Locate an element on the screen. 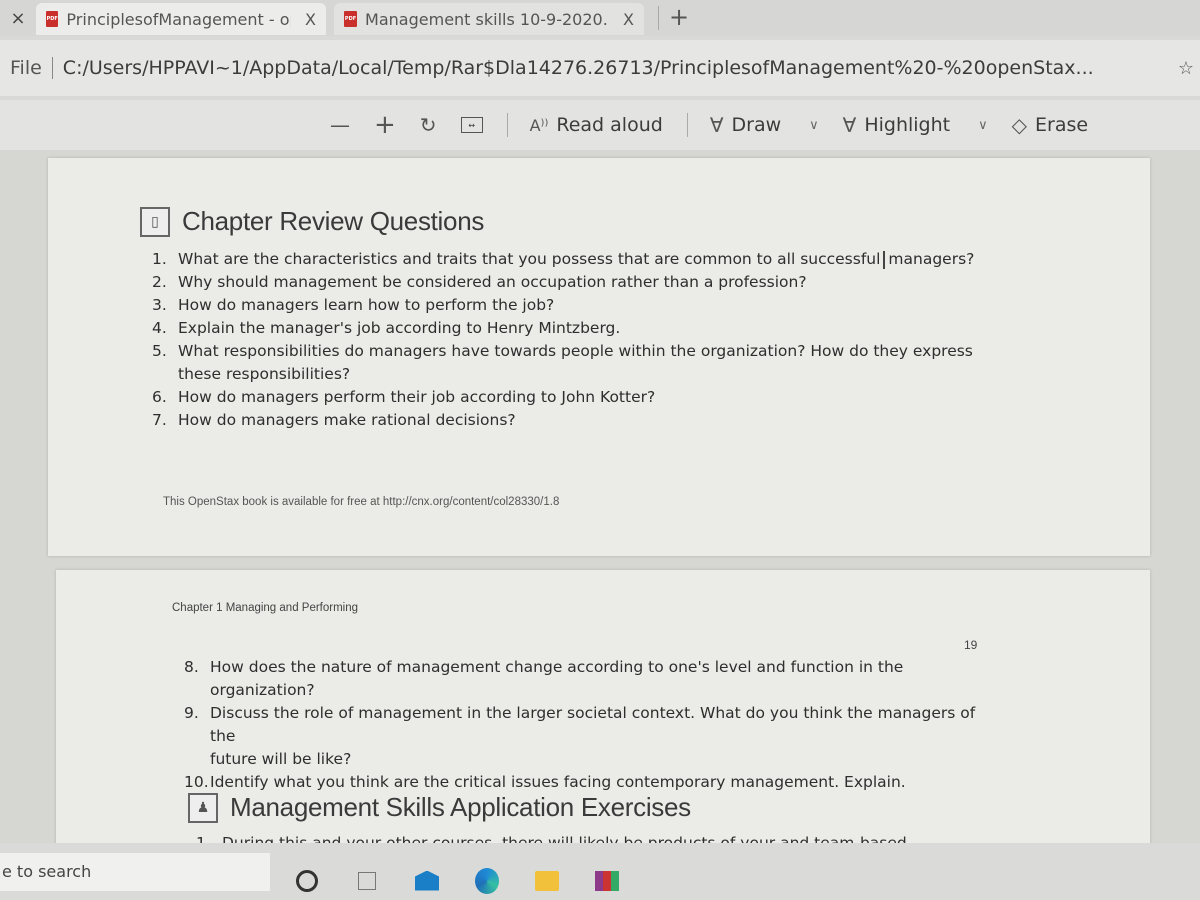 Image resolution: width=1200 pixels, height=900 pixels. favorite-star-icon: ☆ is located at coordinates (1186, 68).